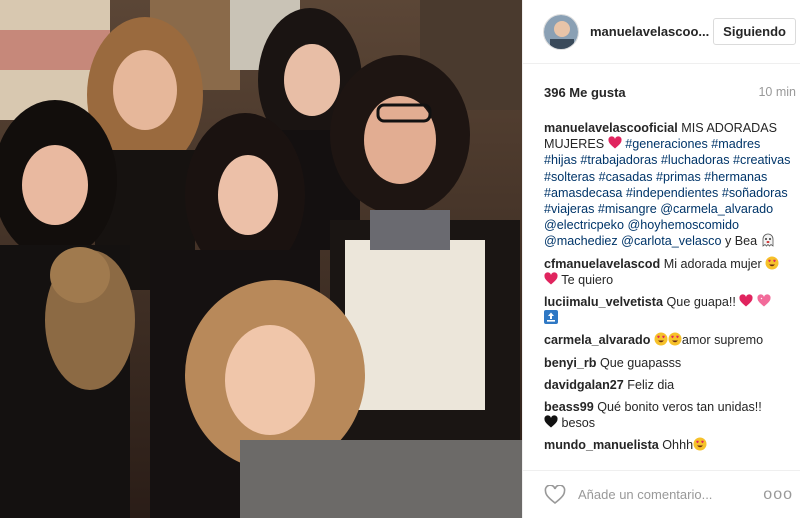  What do you see at coordinates (597, 340) in the screenshot?
I see `comment-username: carmela_alvarado` at bounding box center [597, 340].